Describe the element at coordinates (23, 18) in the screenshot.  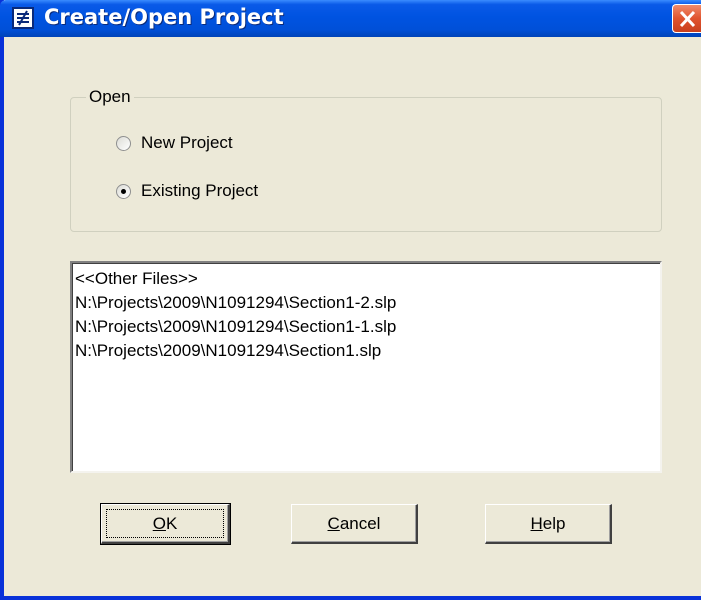
I see `app-project-icon` at that location.